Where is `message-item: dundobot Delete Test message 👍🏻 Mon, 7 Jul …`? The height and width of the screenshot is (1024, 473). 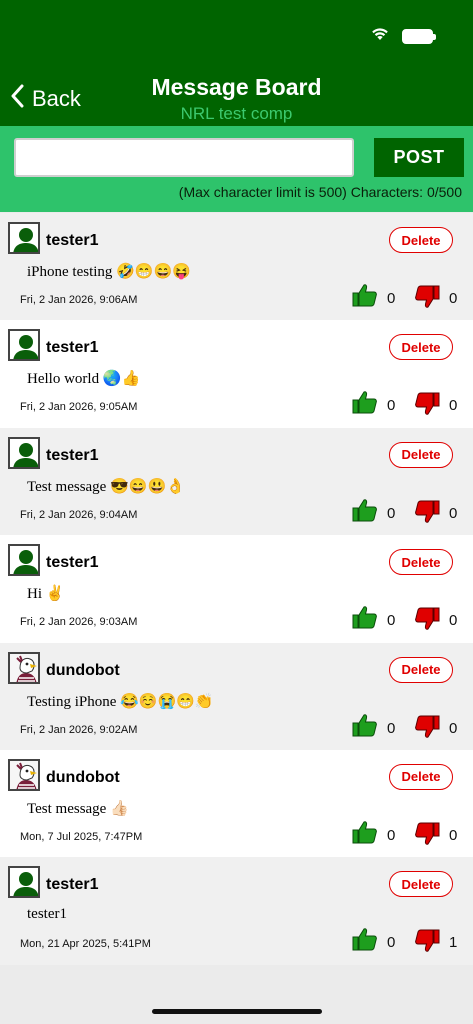
message-item: dundobot Delete Test message 👍🏻 Mon, 7 Jul … is located at coordinates (236, 803).